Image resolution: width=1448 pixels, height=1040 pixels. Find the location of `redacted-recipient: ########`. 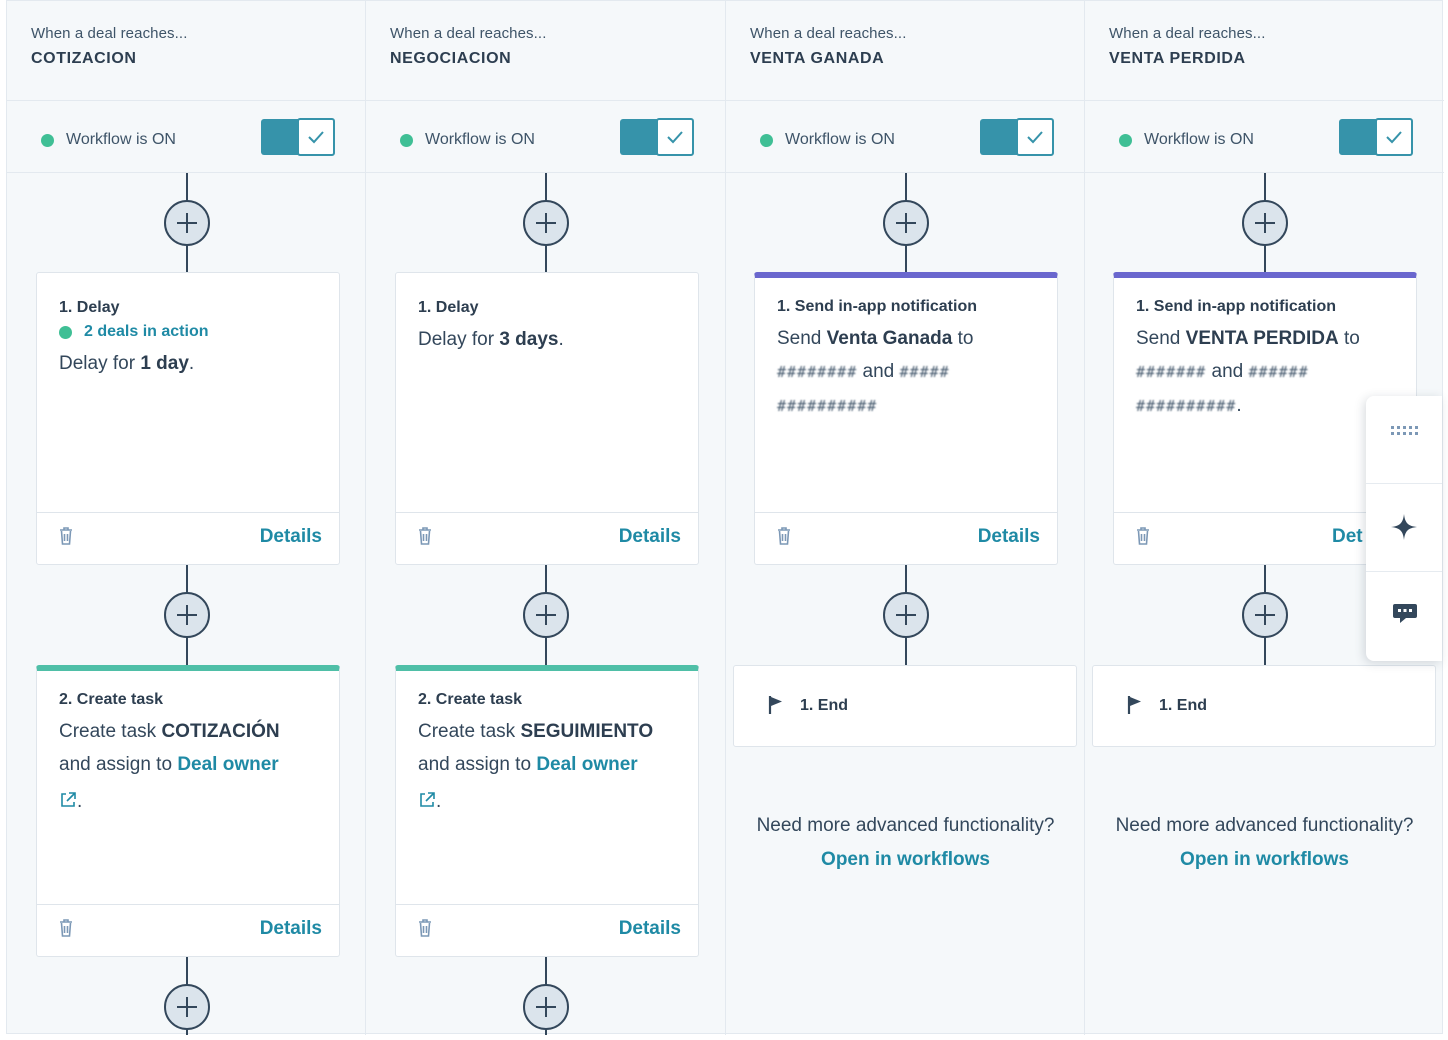

redacted-recipient: ######## is located at coordinates (817, 372).